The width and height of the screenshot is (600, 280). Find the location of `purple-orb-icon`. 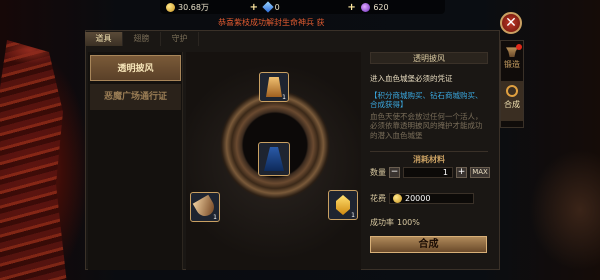

purple-orb-icon is located at coordinates (366, 7).